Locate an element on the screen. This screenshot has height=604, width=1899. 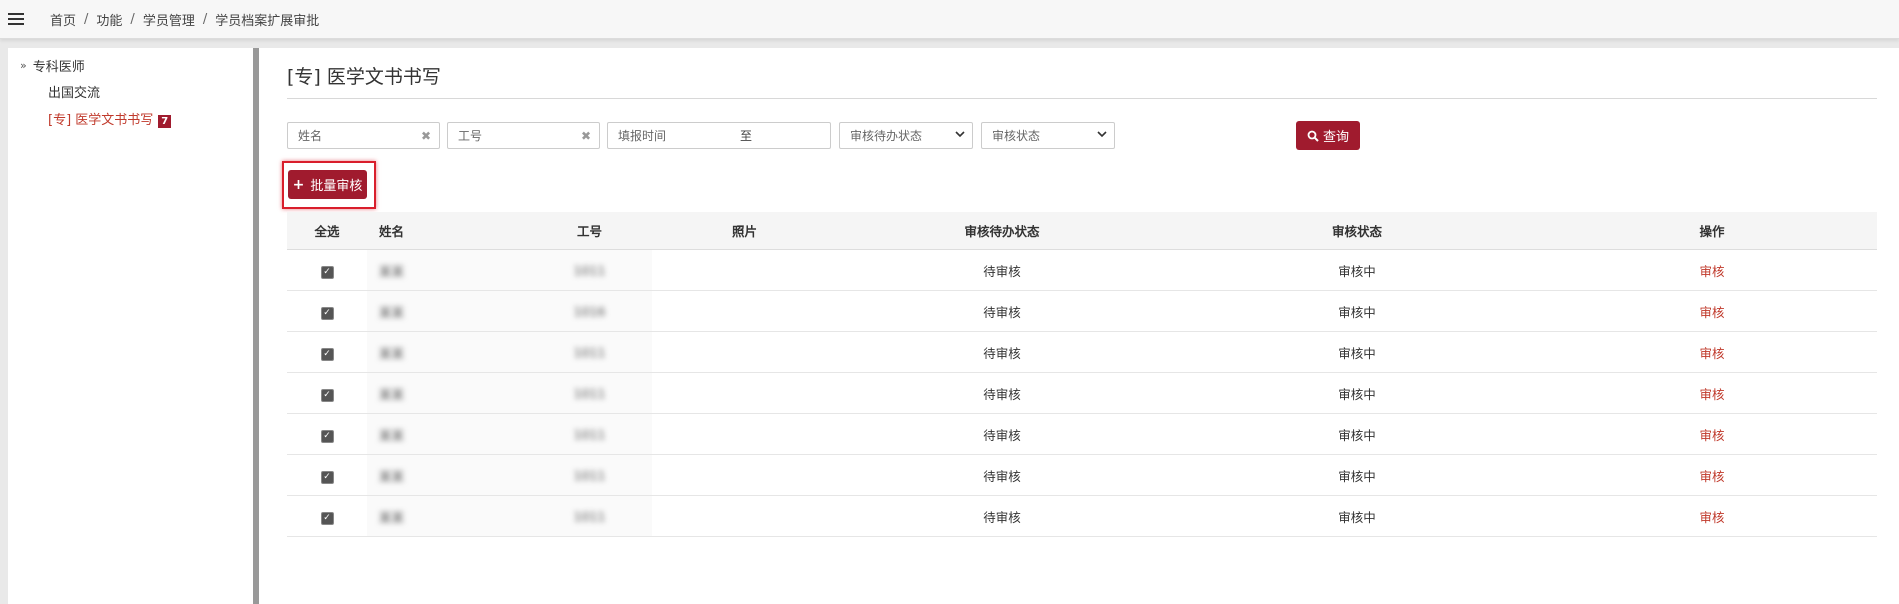
audit-status-select: 审核状态 is located at coordinates (1048, 135).